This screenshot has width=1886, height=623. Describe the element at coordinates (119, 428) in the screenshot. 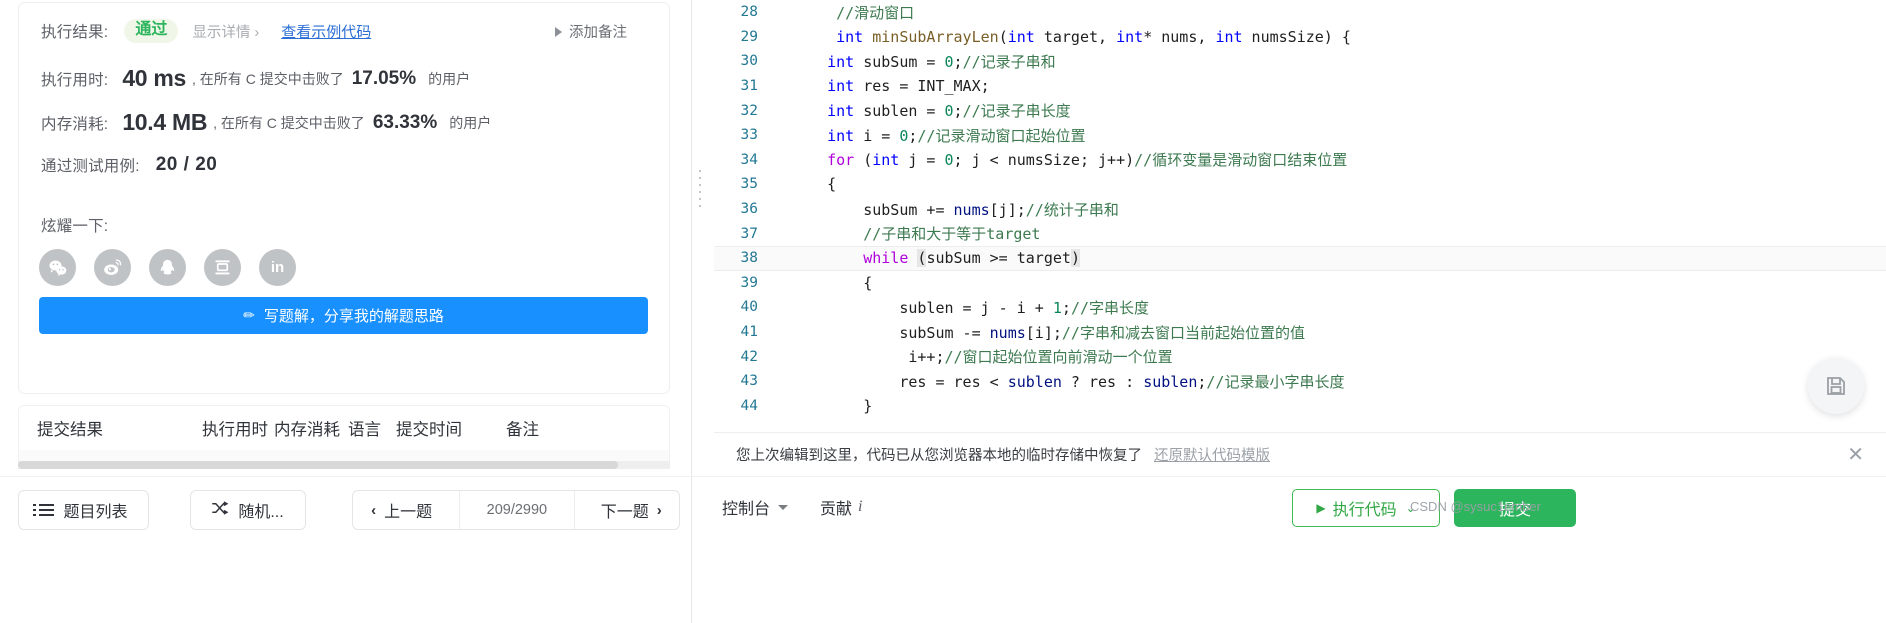

I see `column-submit-result: 提交结果` at that location.